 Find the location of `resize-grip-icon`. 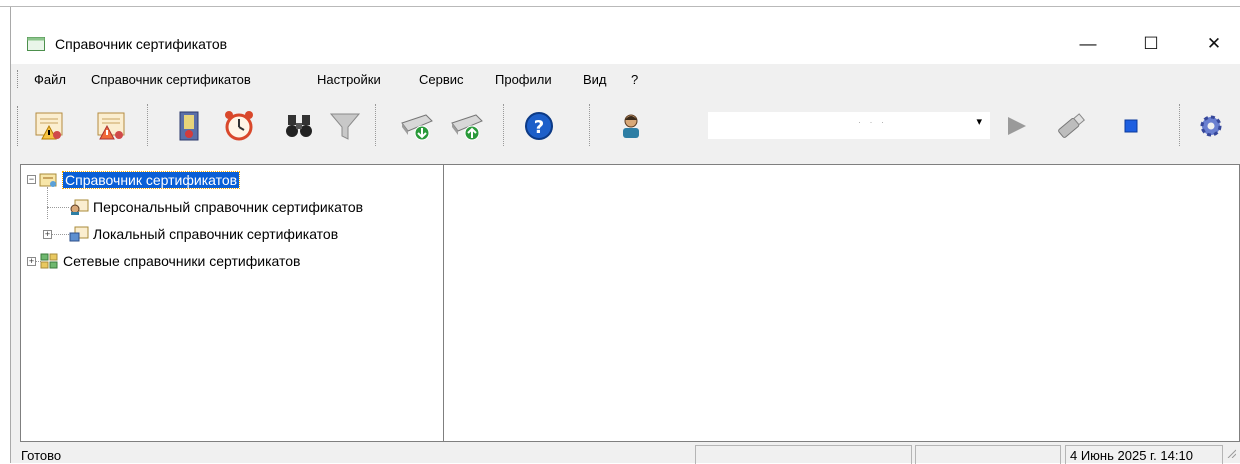

resize-grip-icon is located at coordinates (1231, 453).